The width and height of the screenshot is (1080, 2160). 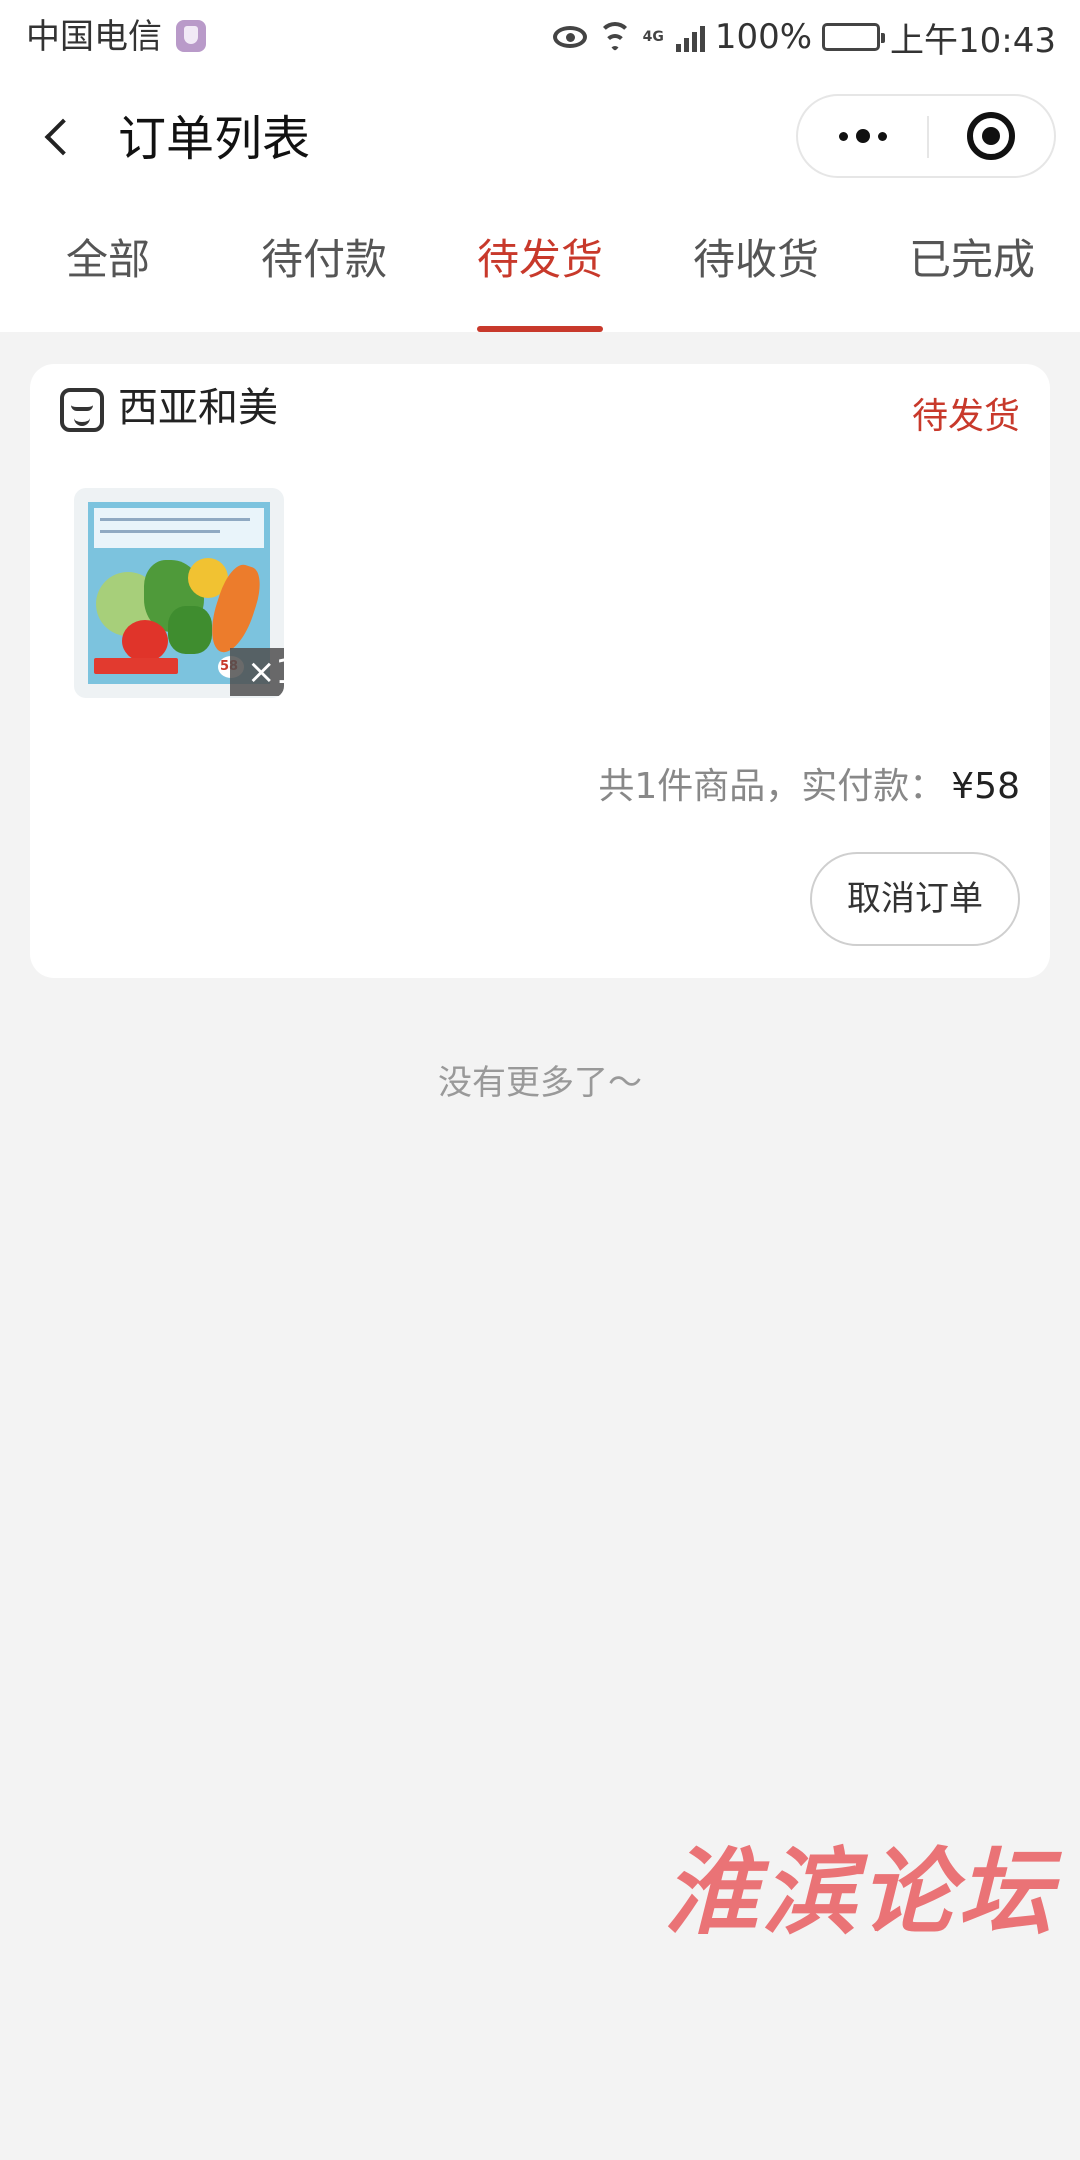 What do you see at coordinates (179, 593) in the screenshot?
I see `product-thumbnail: 58 ×1` at bounding box center [179, 593].